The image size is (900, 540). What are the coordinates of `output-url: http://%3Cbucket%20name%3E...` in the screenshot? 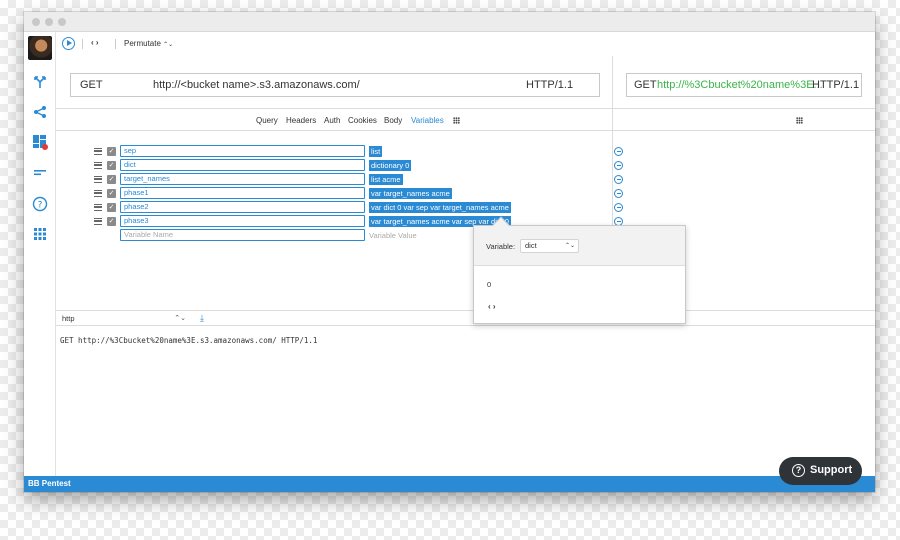 It's located at (740, 85).